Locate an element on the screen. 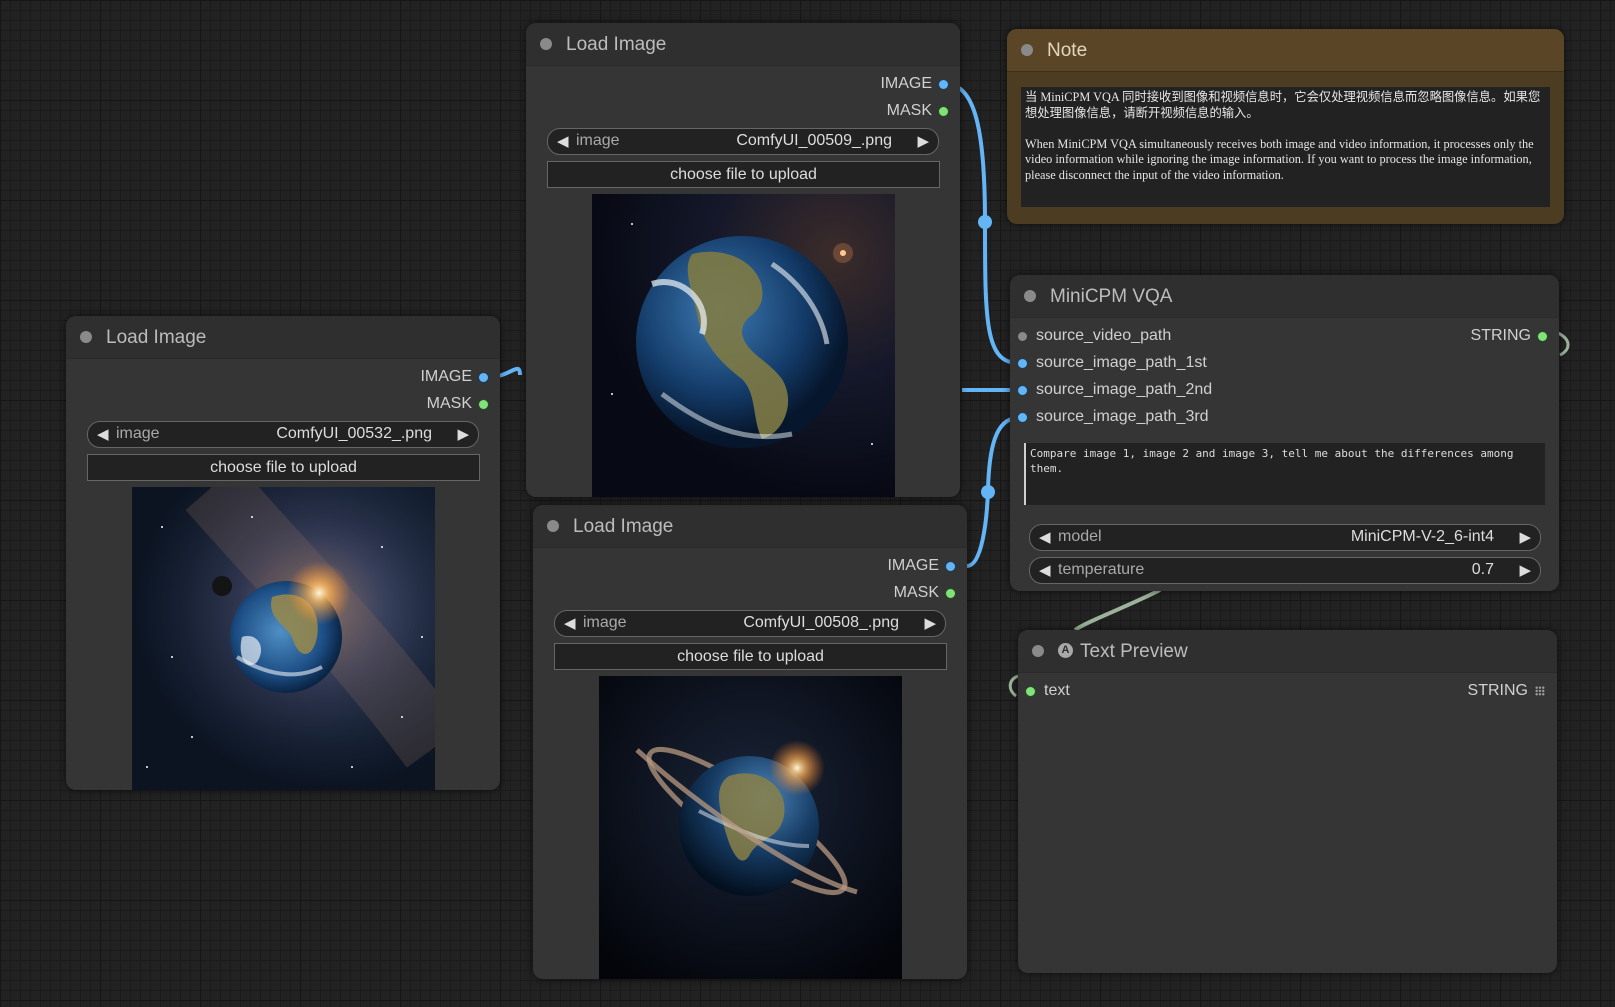  combo-label: model is located at coordinates (1080, 536).